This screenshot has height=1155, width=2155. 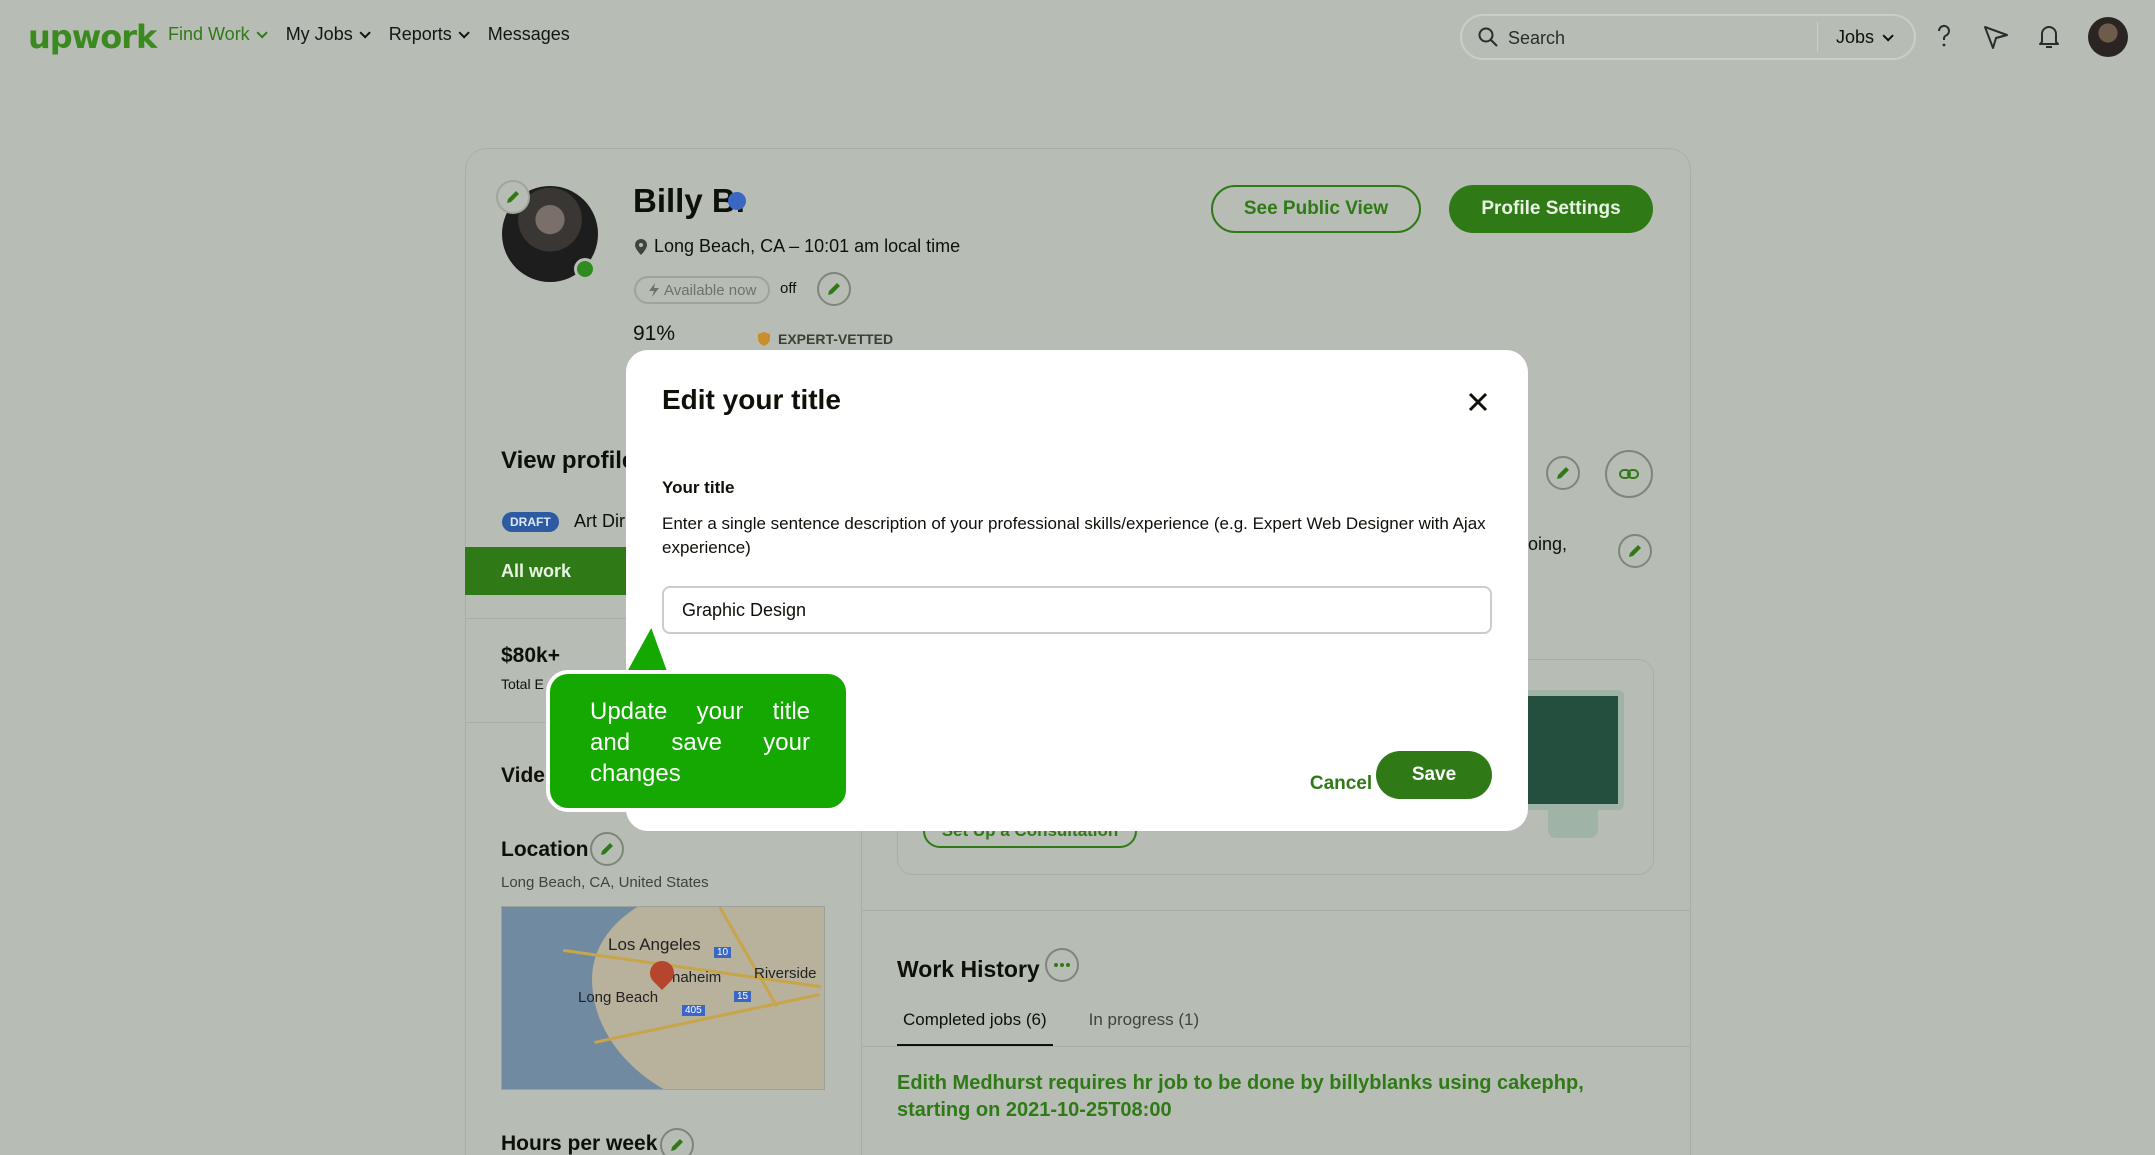 I want to click on nav-messages-label: Messages, so click(x=528, y=34).